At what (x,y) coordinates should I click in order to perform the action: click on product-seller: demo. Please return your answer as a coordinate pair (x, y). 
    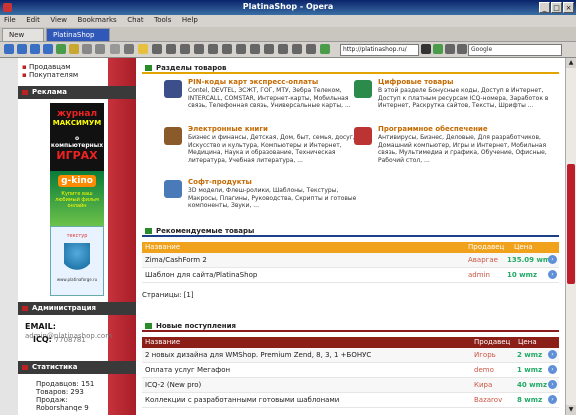
    Looking at the image, I should click on (484, 370).